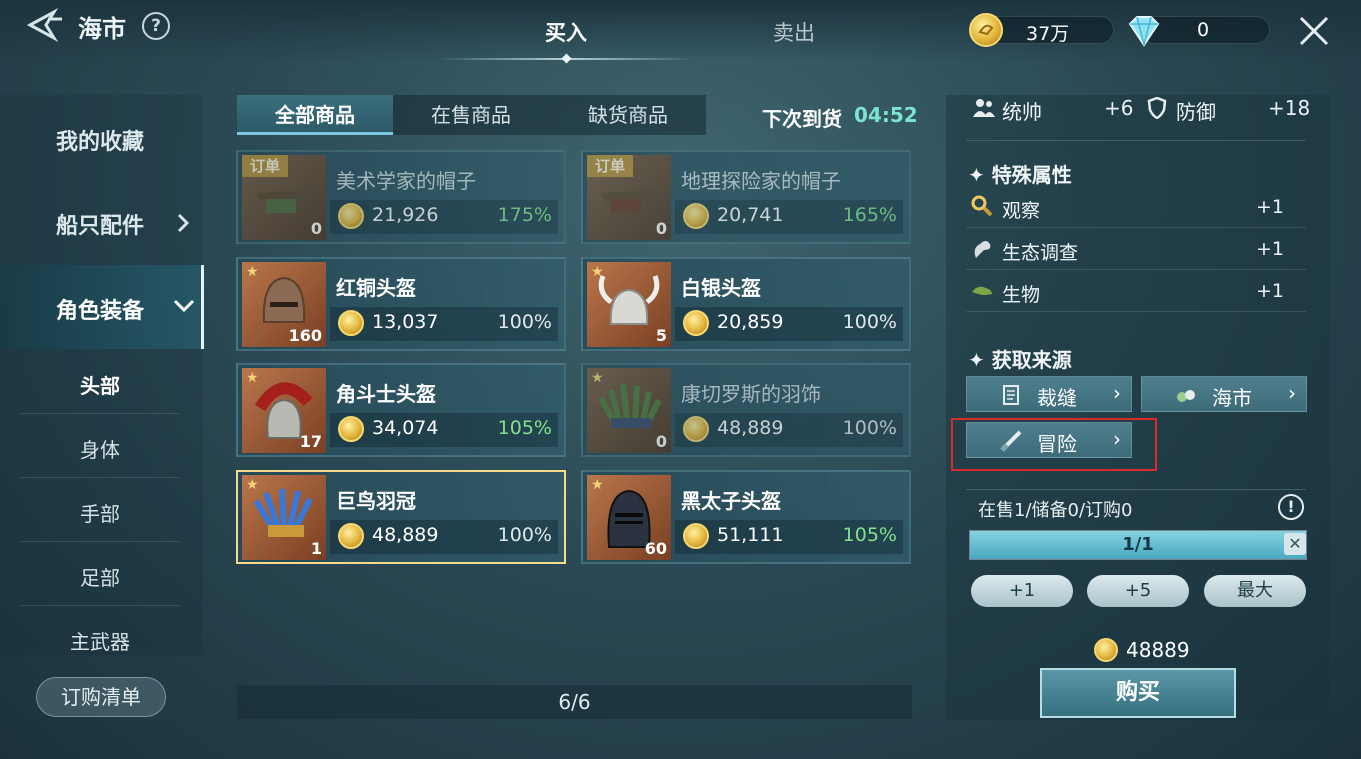 Image resolution: width=1361 pixels, height=759 pixels. Describe the element at coordinates (305, 335) in the screenshot. I see `item-quantity: 160` at that location.